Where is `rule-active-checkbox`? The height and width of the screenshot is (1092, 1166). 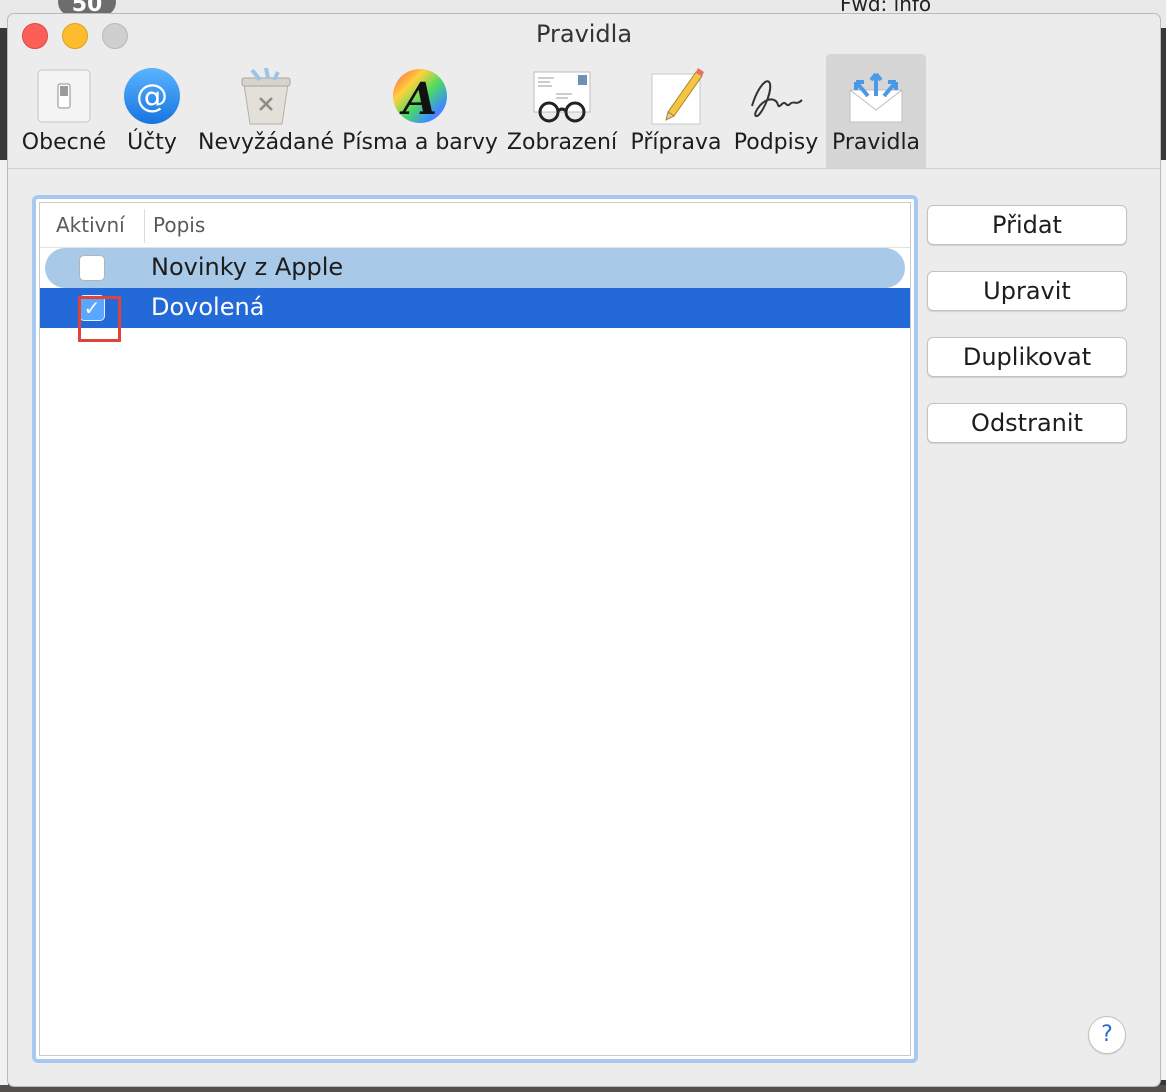 rule-active-checkbox is located at coordinates (92, 268).